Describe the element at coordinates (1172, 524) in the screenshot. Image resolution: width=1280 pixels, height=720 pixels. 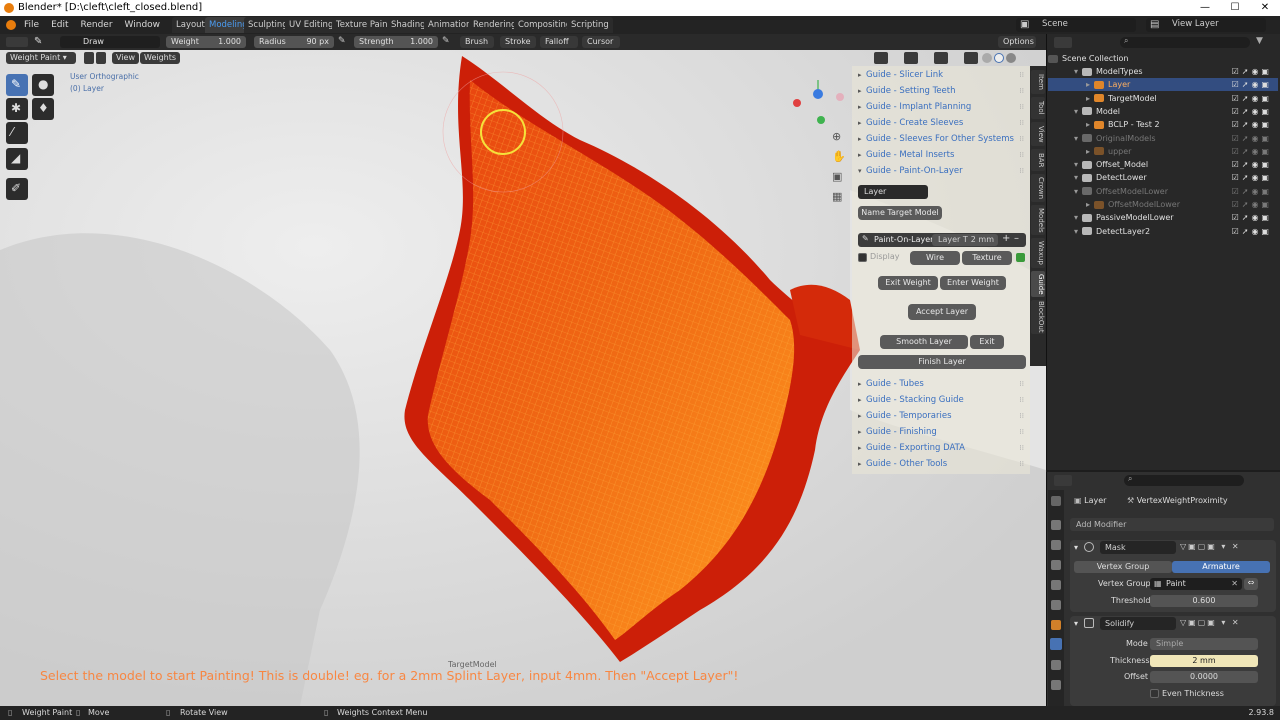
I see `add-modifier-button: Add Modifier` at that location.